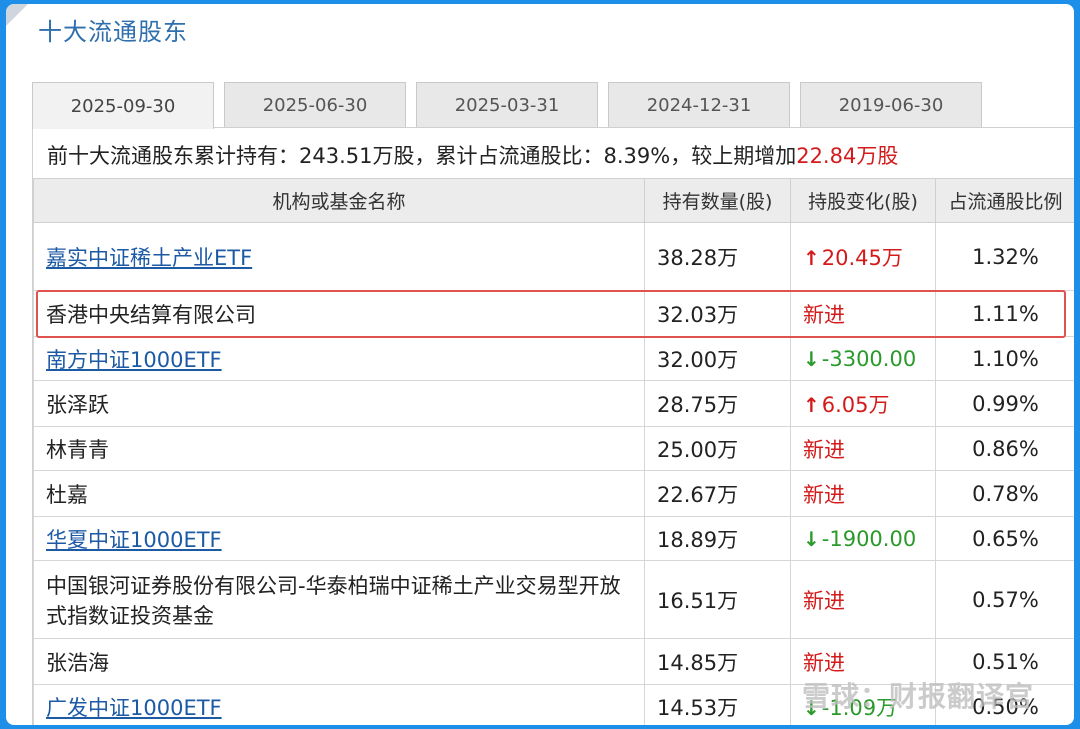 The image size is (1080, 729). What do you see at coordinates (717, 704) in the screenshot?
I see `cell-holding: 14.53万` at bounding box center [717, 704].